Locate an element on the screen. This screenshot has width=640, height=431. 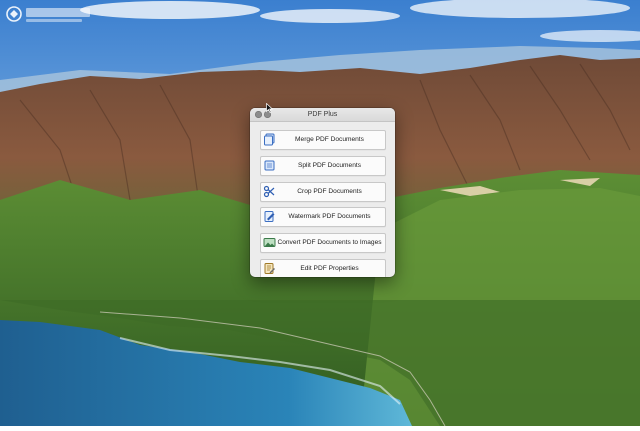
merge-pdf-label: Merge PDF Documents is located at coordinates (329, 139).